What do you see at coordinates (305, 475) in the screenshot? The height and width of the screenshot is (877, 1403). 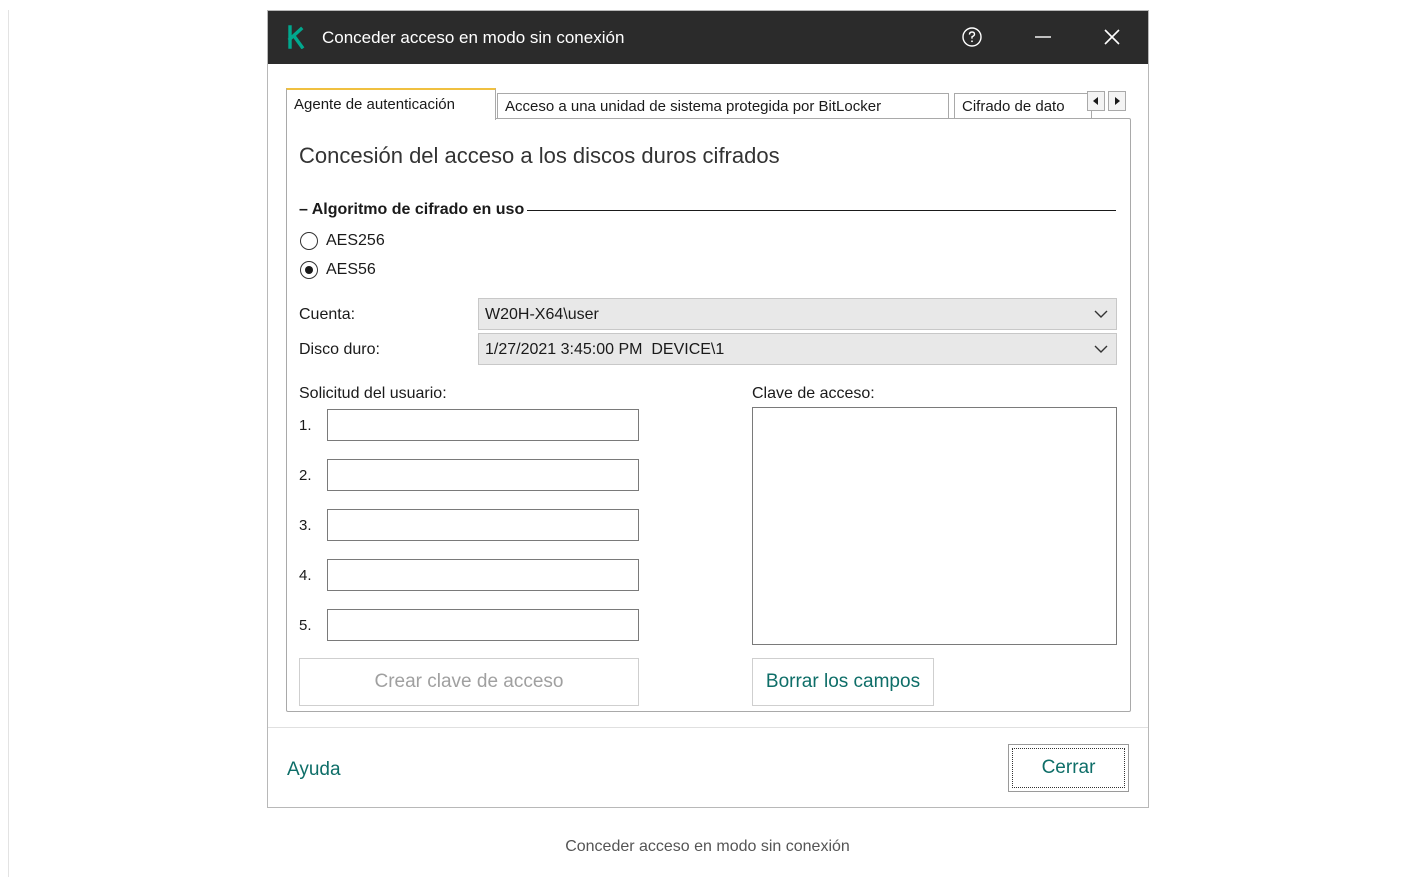 I see `request-row-number: 2.` at bounding box center [305, 475].